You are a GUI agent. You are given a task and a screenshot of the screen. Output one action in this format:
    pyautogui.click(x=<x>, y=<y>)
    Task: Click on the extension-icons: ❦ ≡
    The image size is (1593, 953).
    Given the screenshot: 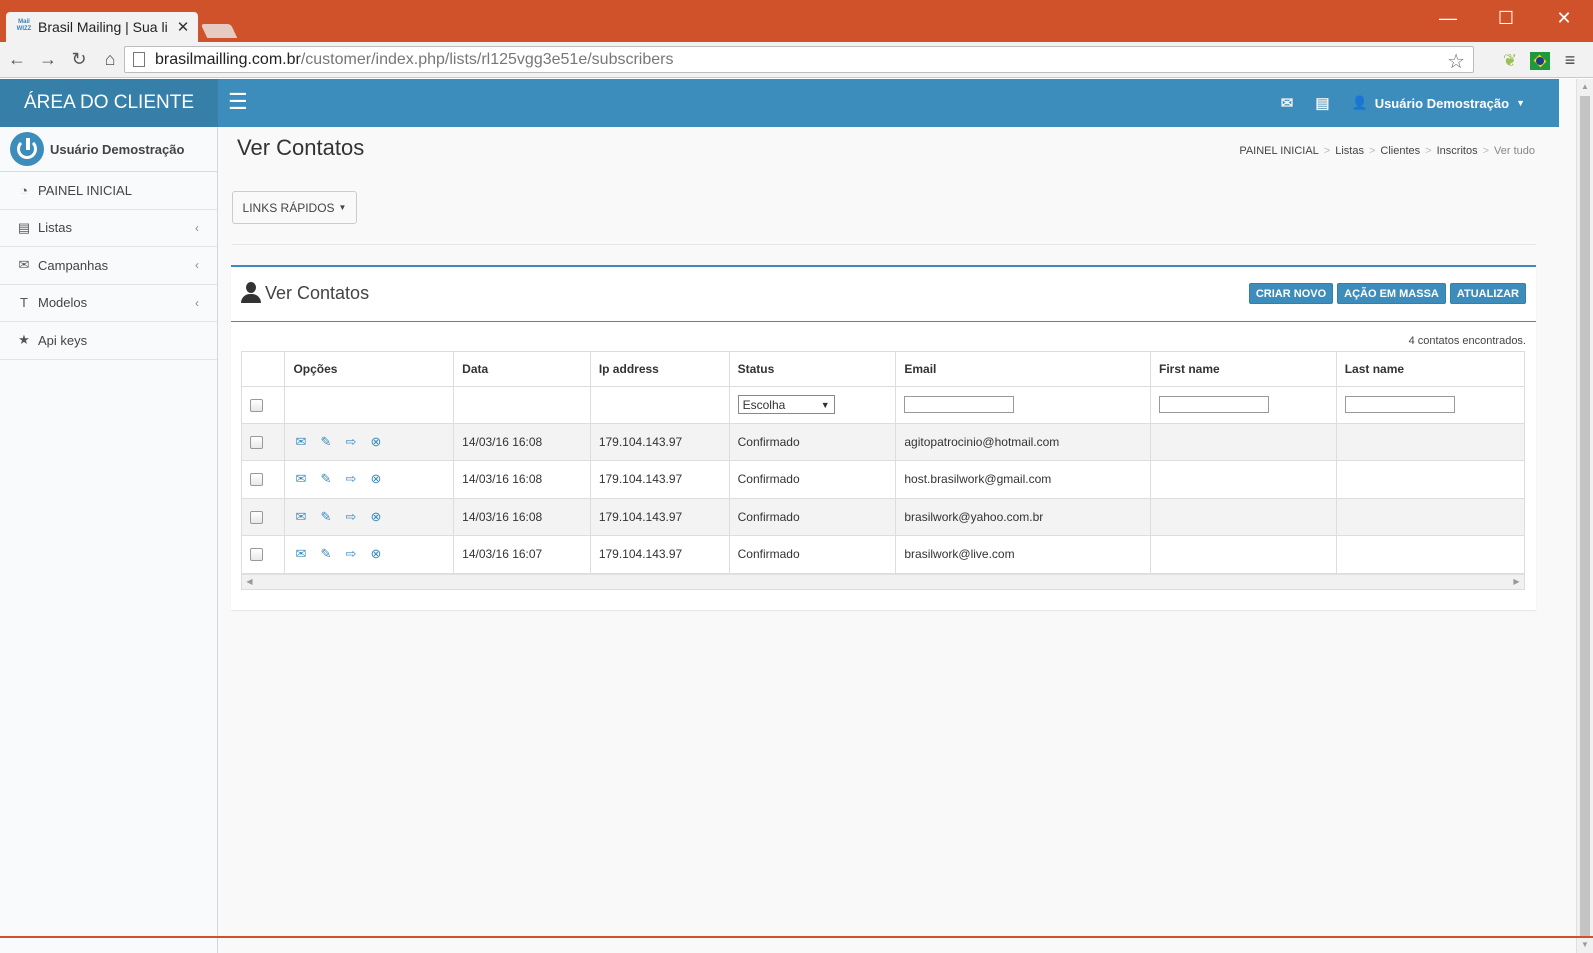 What is the action you would take?
    pyautogui.click(x=1540, y=60)
    